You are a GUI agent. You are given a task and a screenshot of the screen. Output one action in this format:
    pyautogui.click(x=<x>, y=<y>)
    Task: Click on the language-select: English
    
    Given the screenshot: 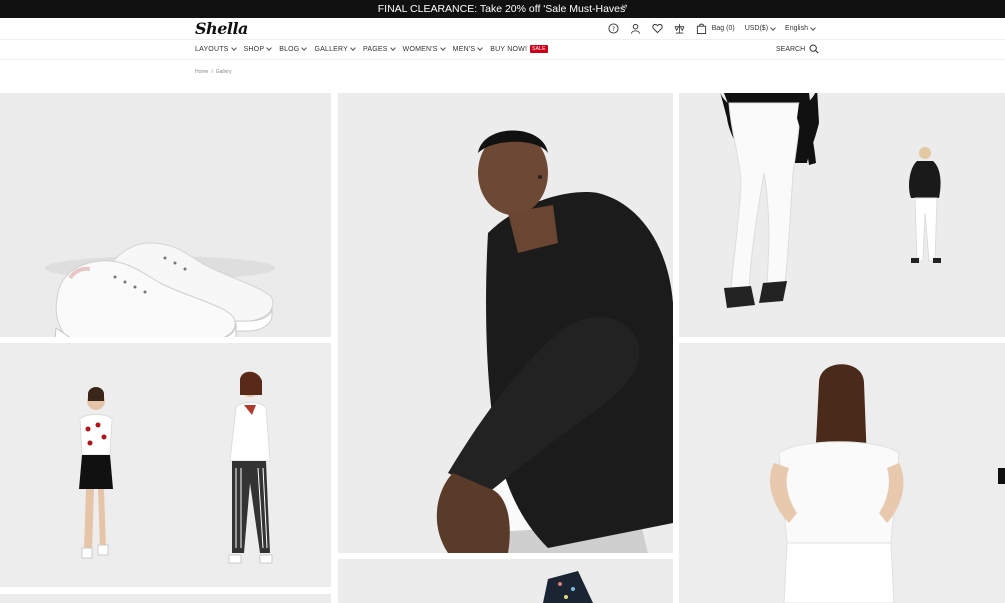 What is the action you would take?
    pyautogui.click(x=800, y=28)
    